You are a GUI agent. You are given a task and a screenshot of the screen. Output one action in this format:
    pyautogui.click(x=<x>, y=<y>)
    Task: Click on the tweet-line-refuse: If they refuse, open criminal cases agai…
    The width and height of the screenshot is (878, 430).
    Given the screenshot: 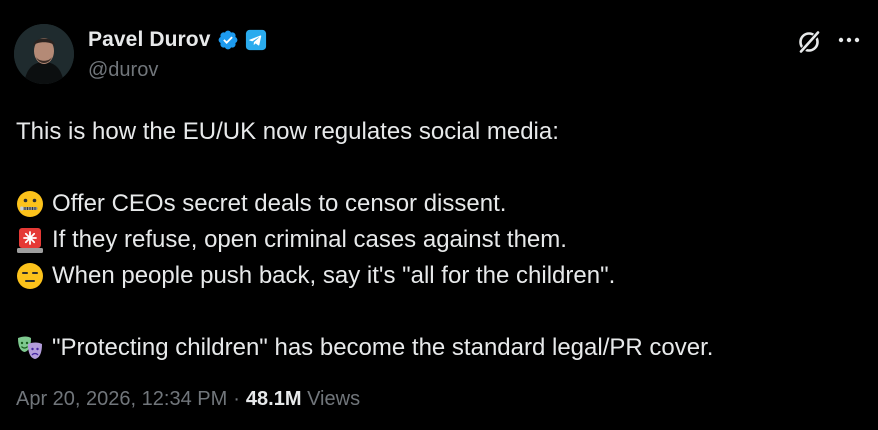 What is the action you would take?
    pyautogui.click(x=441, y=240)
    